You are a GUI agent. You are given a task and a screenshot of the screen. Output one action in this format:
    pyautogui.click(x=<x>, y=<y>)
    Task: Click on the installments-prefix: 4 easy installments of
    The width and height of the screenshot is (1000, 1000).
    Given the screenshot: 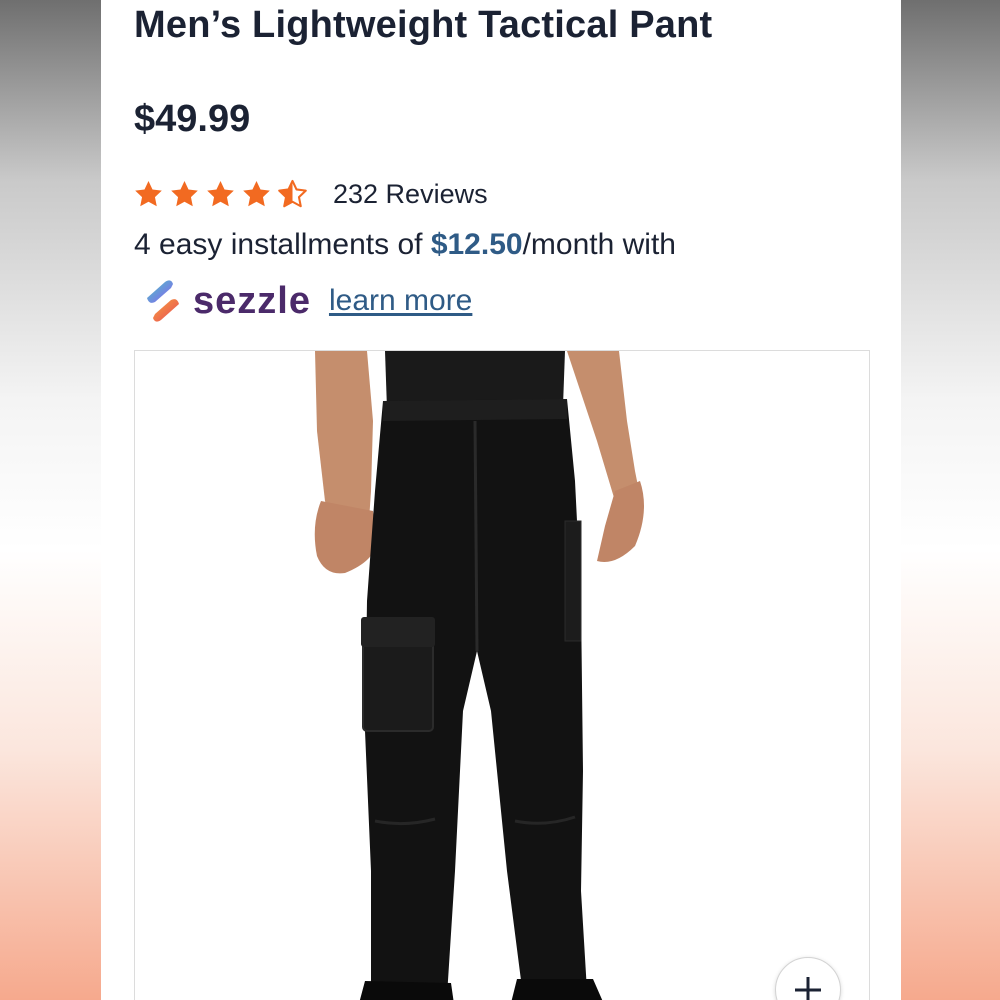 What is the action you would take?
    pyautogui.click(x=282, y=244)
    